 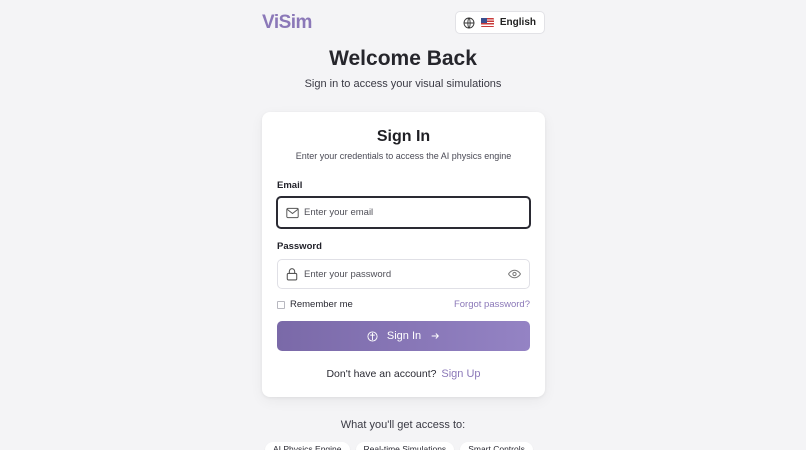 I want to click on sign-up-link: Sign Up, so click(x=460, y=374).